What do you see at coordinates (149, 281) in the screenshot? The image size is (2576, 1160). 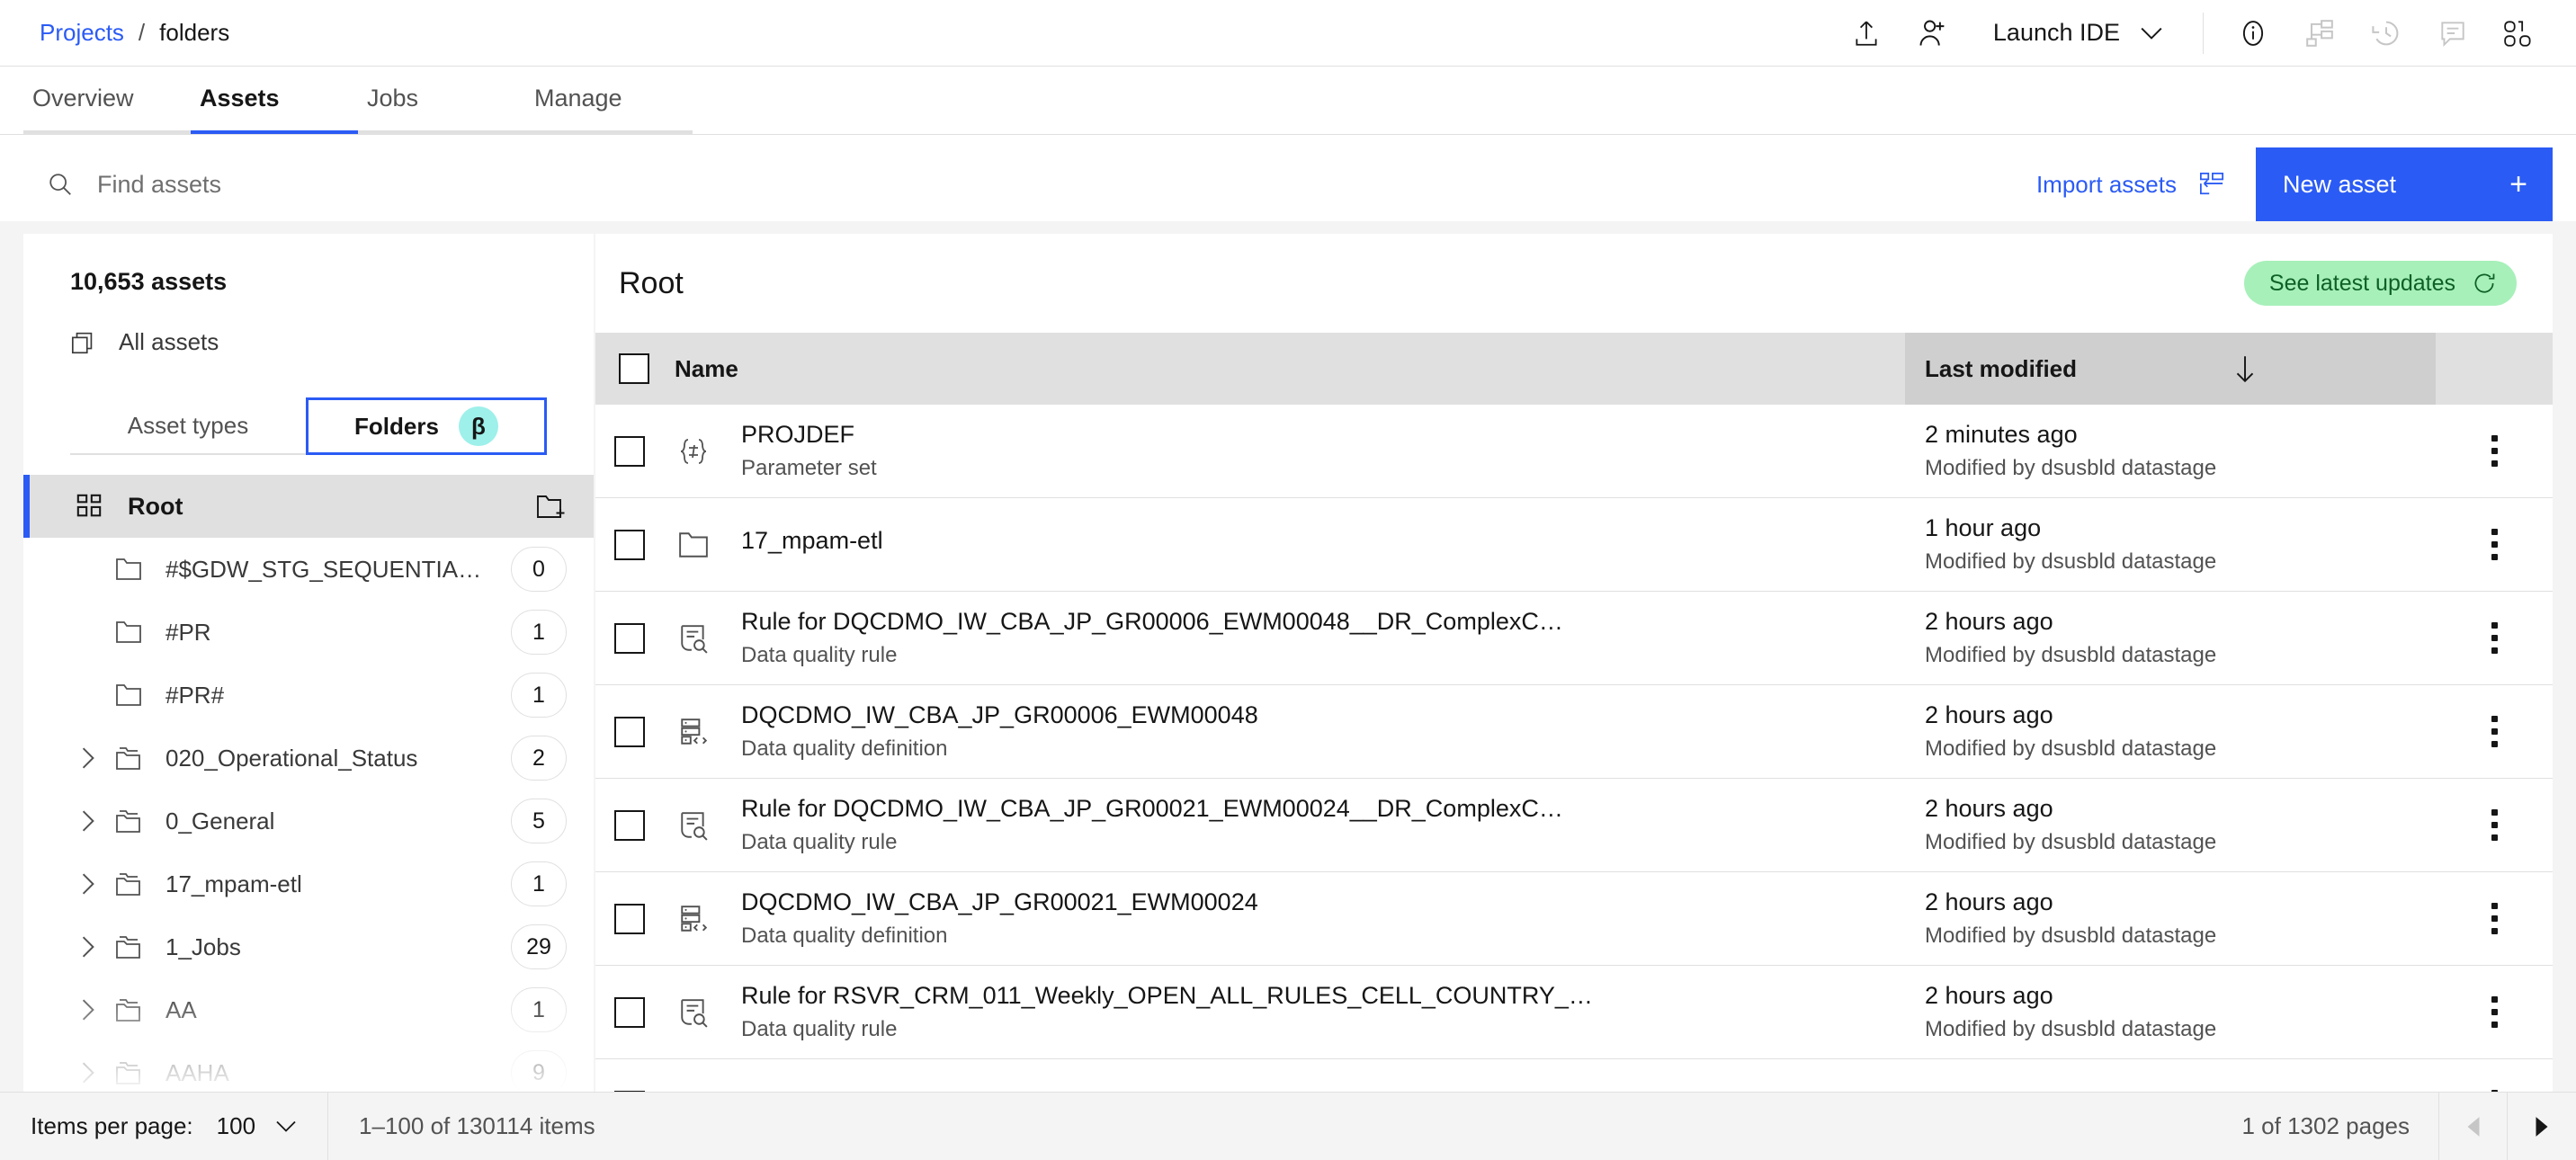 I see `asset-count-label: 10,653 assets` at bounding box center [149, 281].